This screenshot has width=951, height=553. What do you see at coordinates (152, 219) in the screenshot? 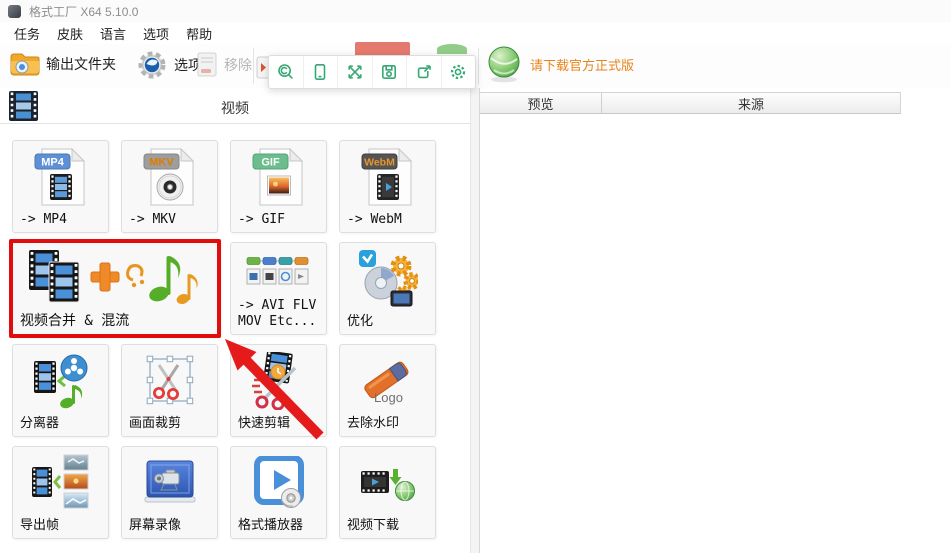
I see `grid-item-label: -> MKV` at bounding box center [152, 219].